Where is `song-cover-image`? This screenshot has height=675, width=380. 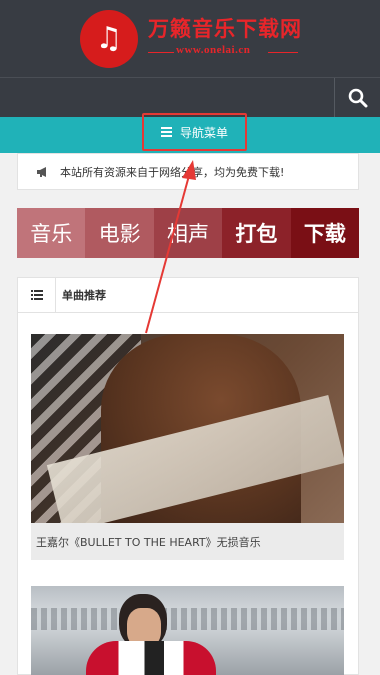 song-cover-image is located at coordinates (187, 630).